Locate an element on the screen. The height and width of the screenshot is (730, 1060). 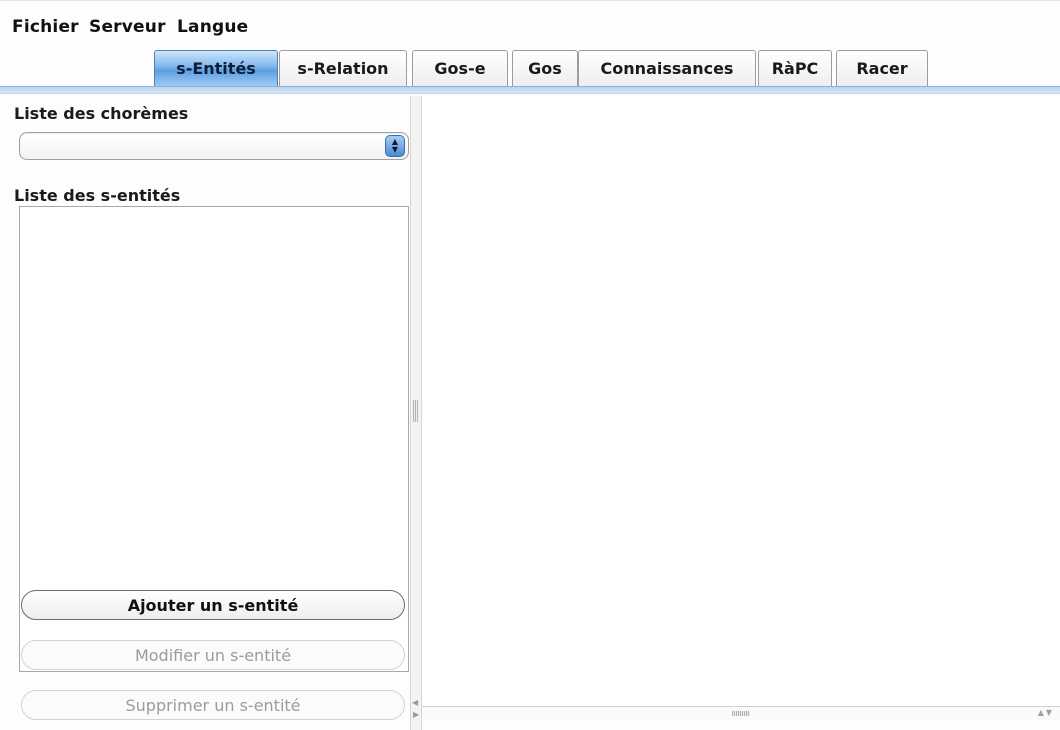
tab-gos: Gos is located at coordinates (545, 68).